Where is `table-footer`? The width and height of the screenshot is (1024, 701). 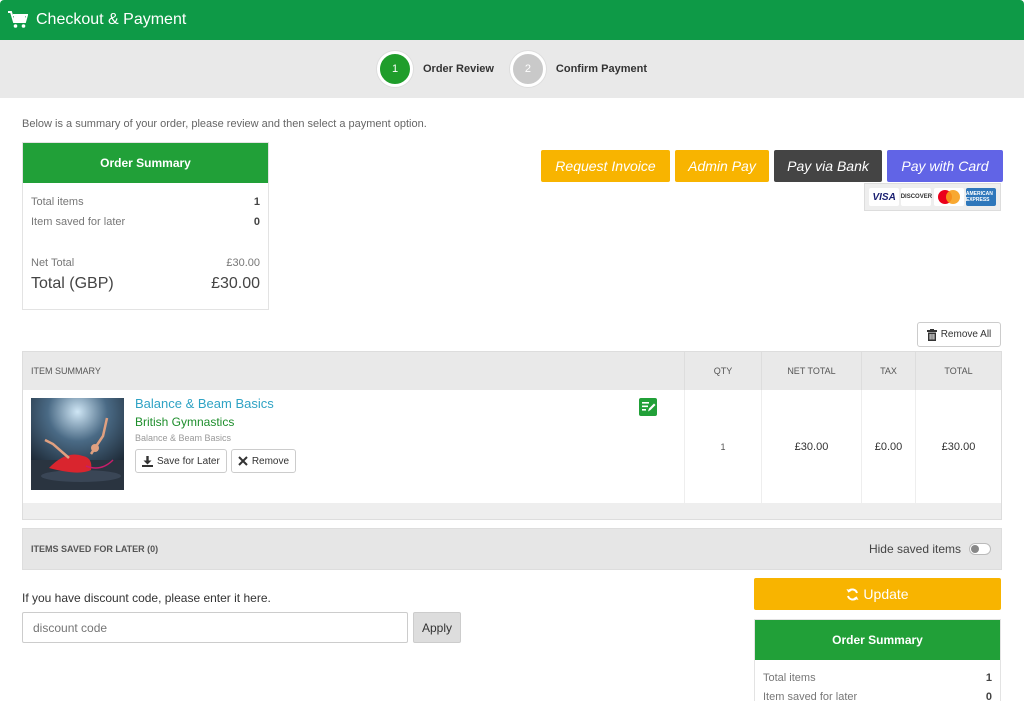 table-footer is located at coordinates (512, 511).